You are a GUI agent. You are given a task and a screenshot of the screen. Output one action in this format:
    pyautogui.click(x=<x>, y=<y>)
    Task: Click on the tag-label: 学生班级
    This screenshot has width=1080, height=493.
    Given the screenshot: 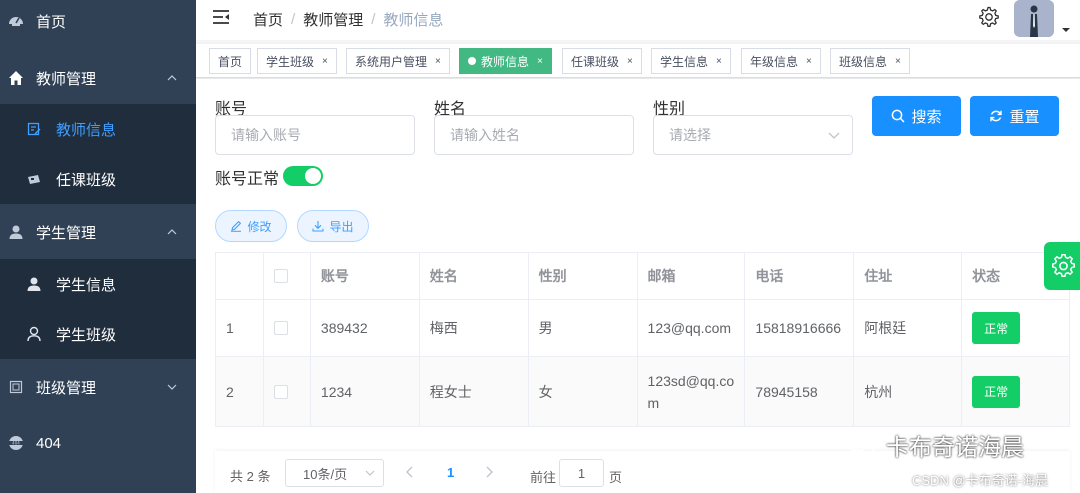 What is the action you would take?
    pyautogui.click(x=290, y=61)
    